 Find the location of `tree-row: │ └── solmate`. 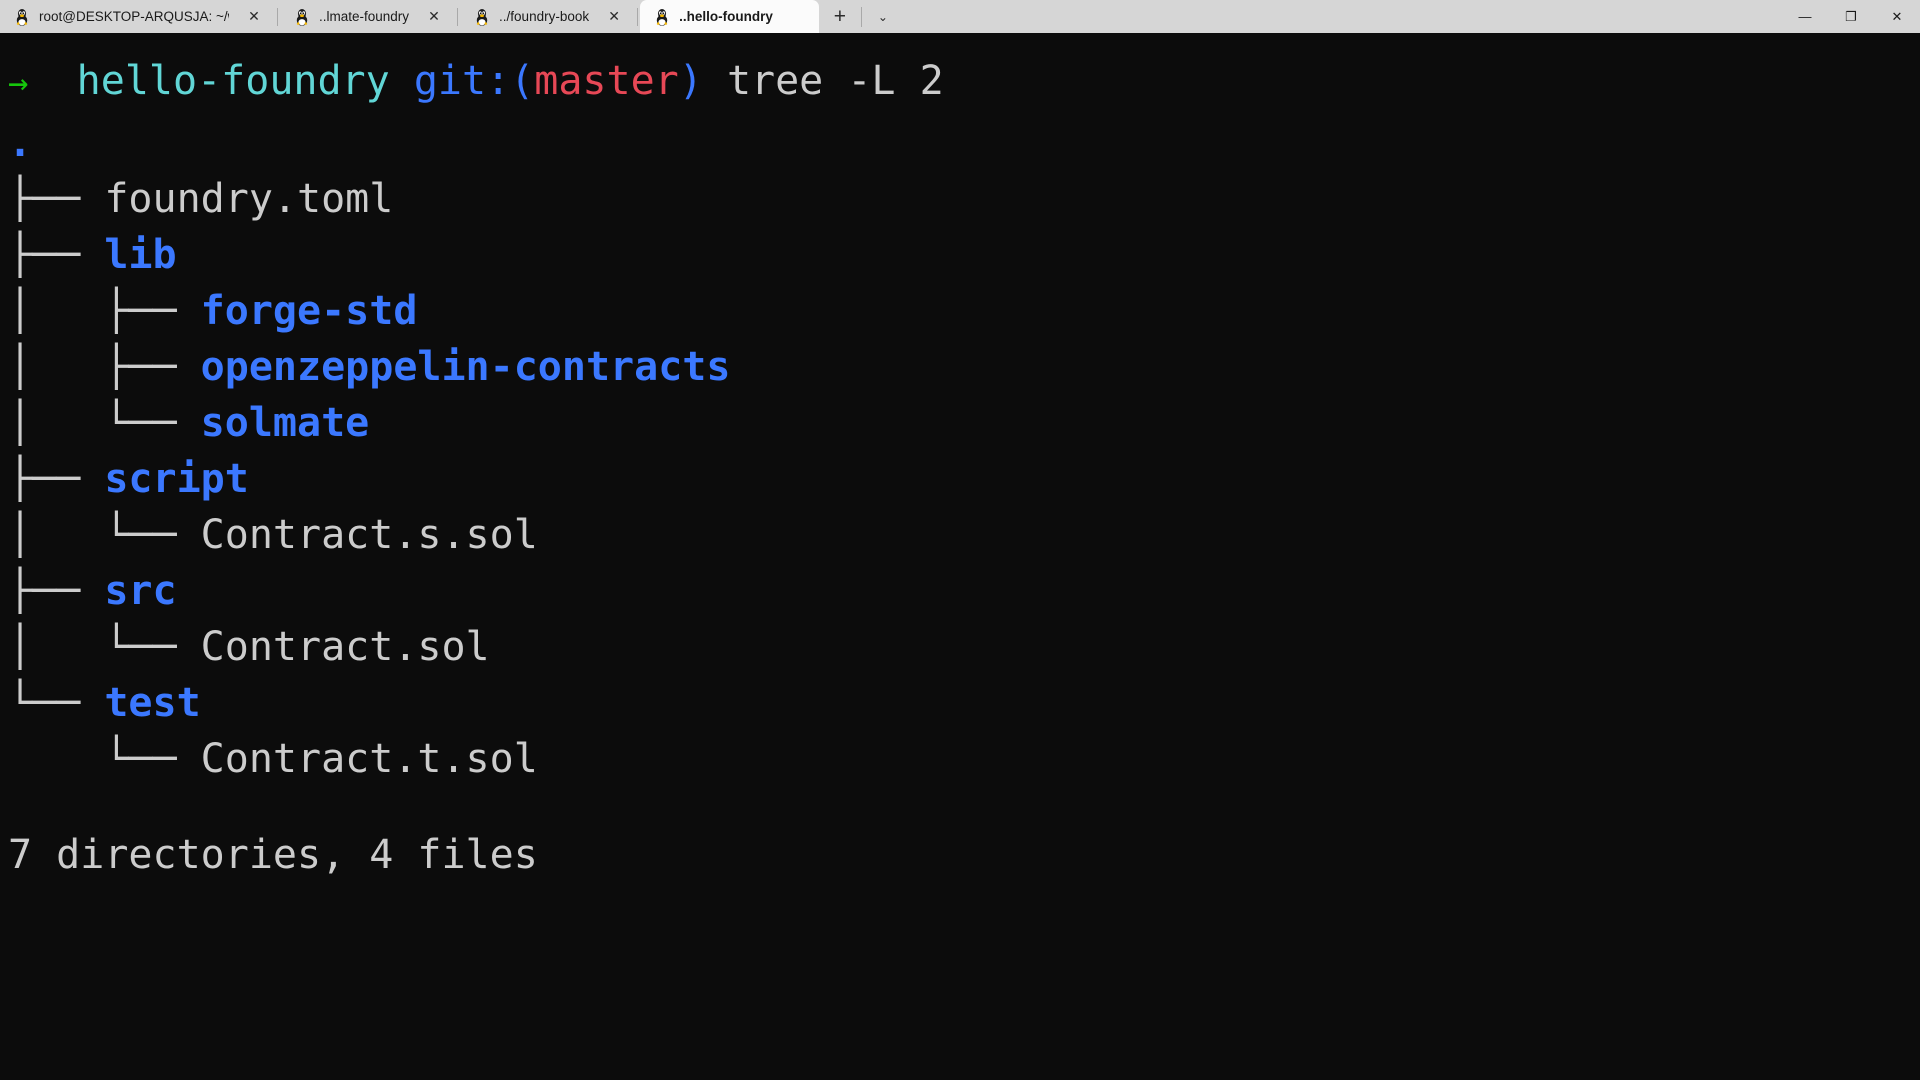

tree-row: │ └── solmate is located at coordinates (960, 423).